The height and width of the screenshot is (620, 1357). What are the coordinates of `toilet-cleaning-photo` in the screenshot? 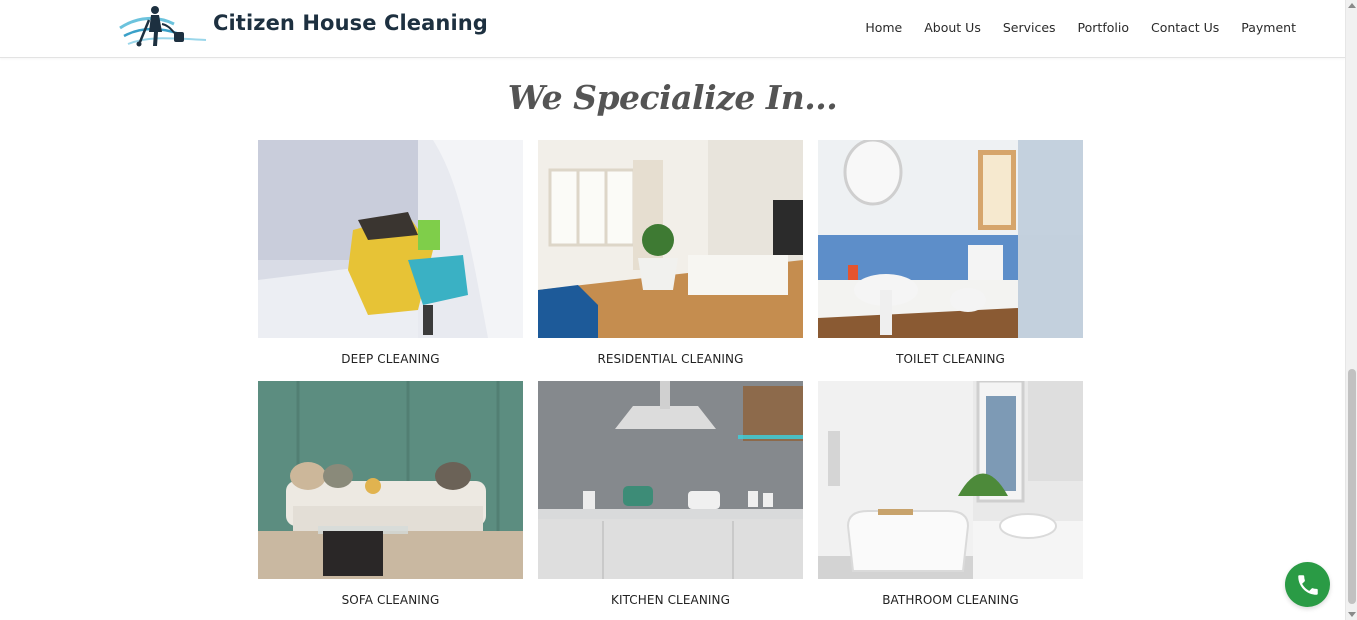 It's located at (950, 239).